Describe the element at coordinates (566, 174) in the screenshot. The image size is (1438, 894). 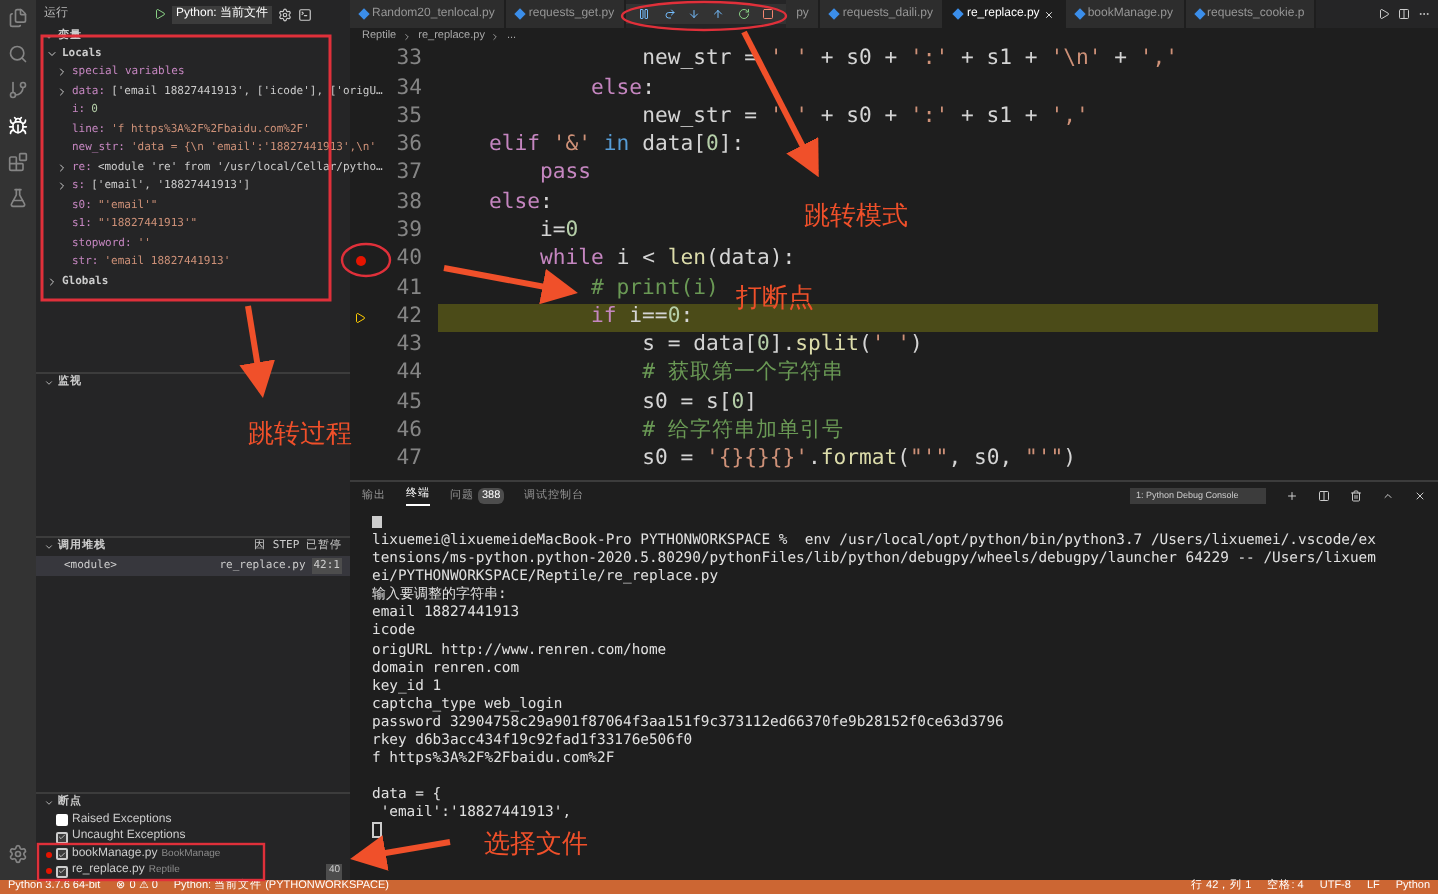
I see `code-line: pass` at that location.